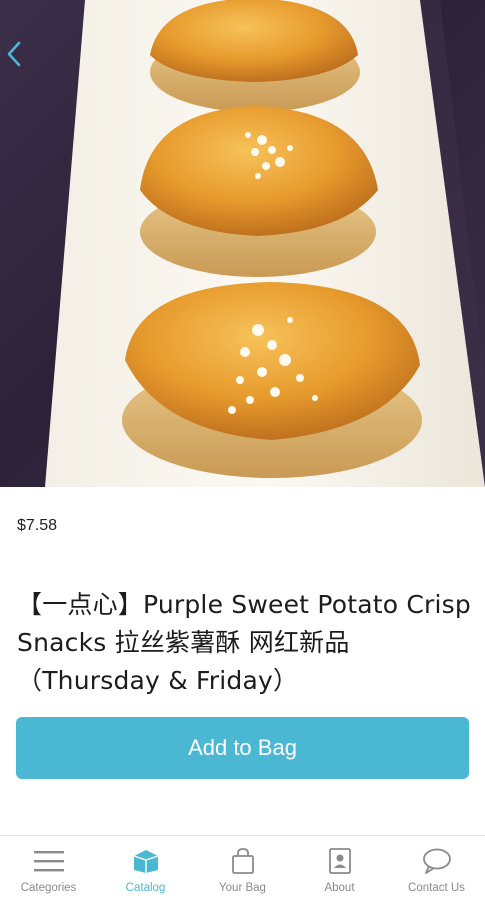 This screenshot has width=485, height=900. I want to click on menu-icon, so click(49, 861).